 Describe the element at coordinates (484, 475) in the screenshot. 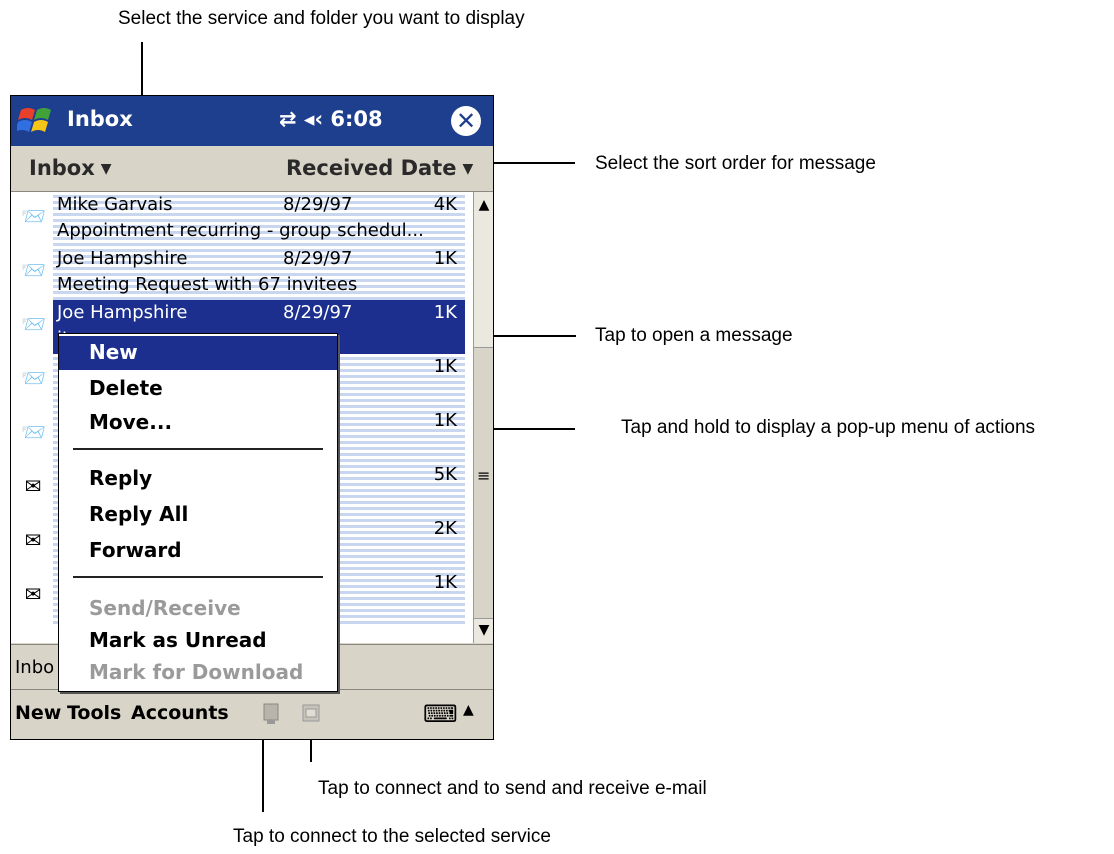

I see `grip-icon: ≡` at that location.